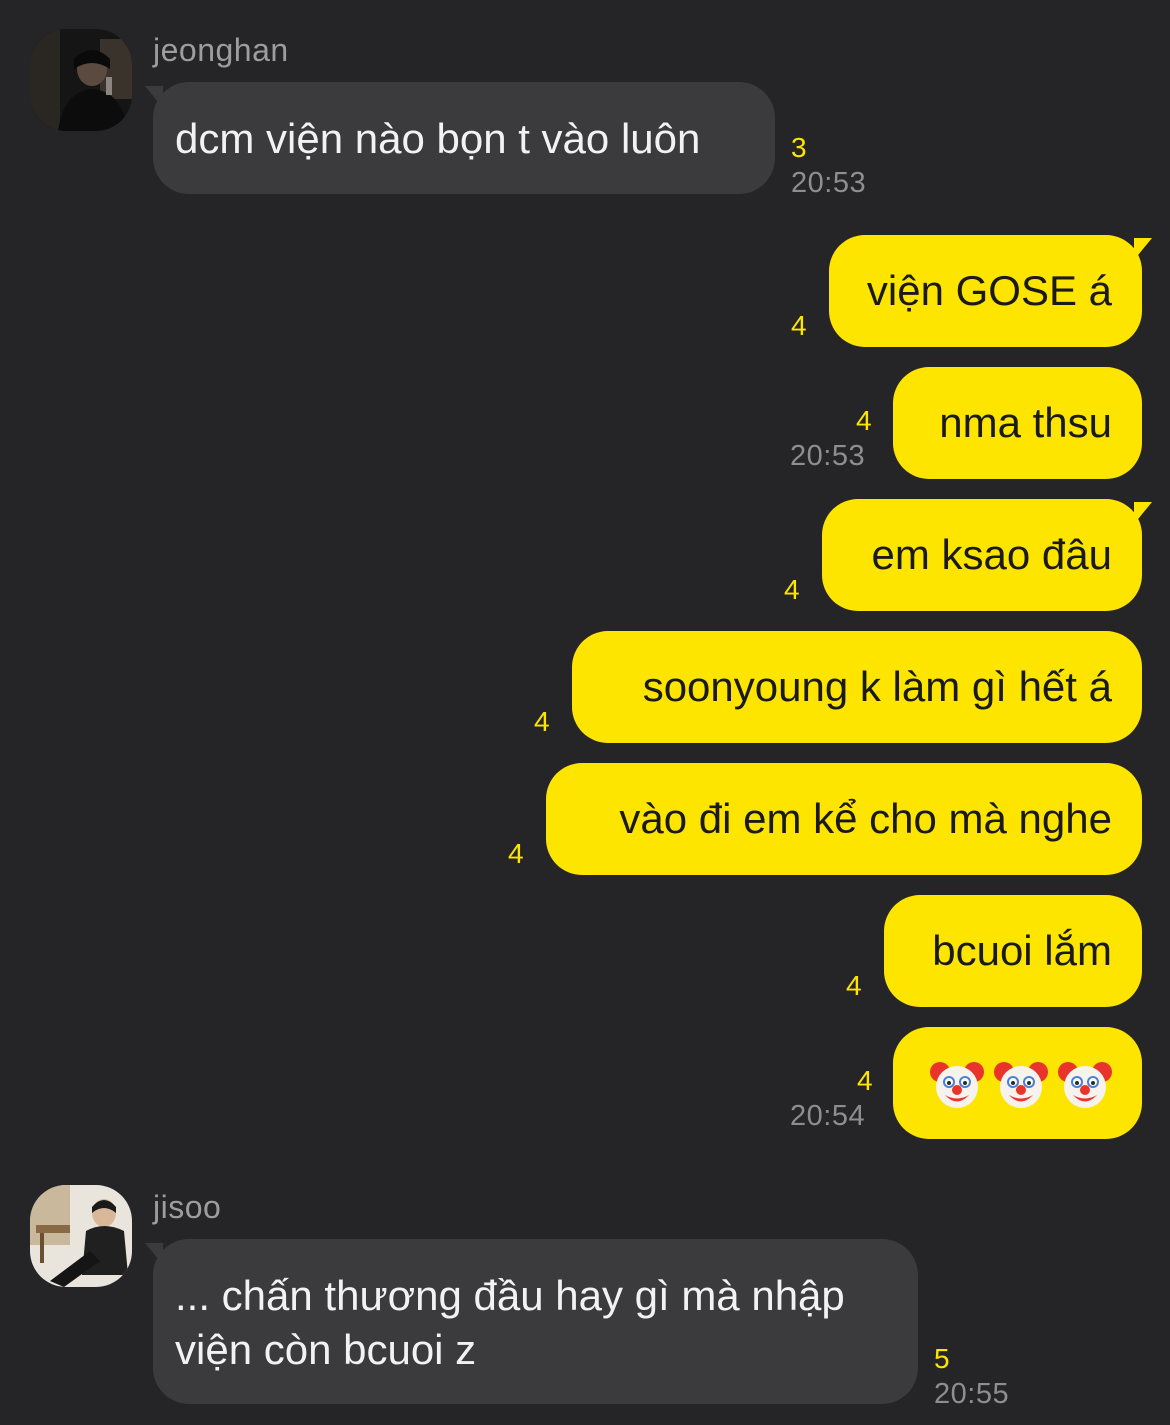  I want to click on message-bubble: nma thsu, so click(1017, 423).